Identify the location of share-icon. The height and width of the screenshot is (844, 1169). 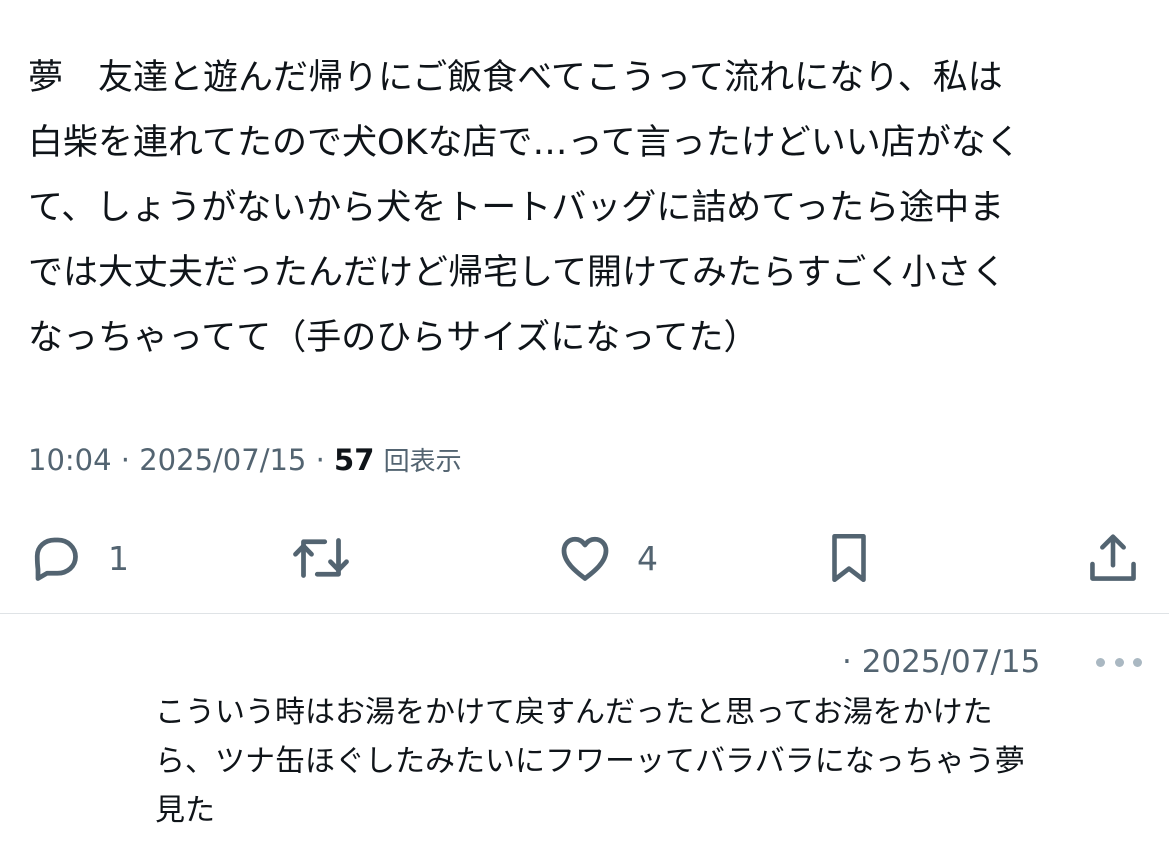
(1113, 557).